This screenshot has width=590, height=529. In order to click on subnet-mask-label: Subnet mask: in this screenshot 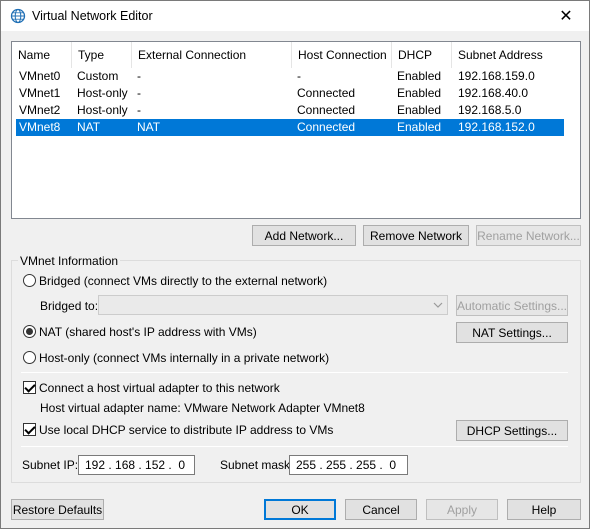, I will do `click(257, 465)`.